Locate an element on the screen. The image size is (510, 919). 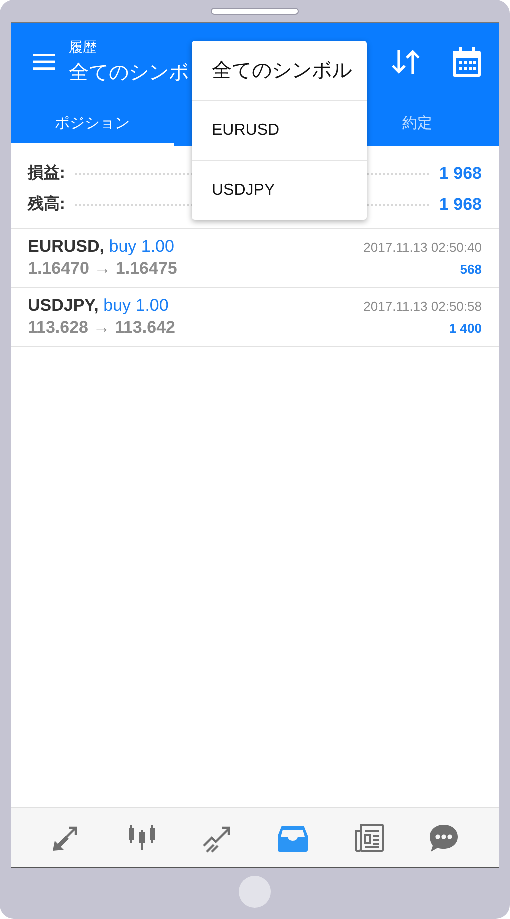
menu-icon is located at coordinates (44, 62).